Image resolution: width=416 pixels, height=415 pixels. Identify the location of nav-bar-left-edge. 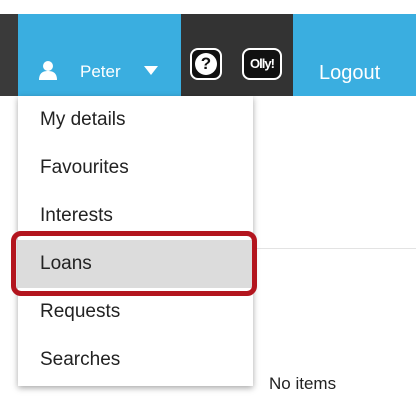
(9, 55).